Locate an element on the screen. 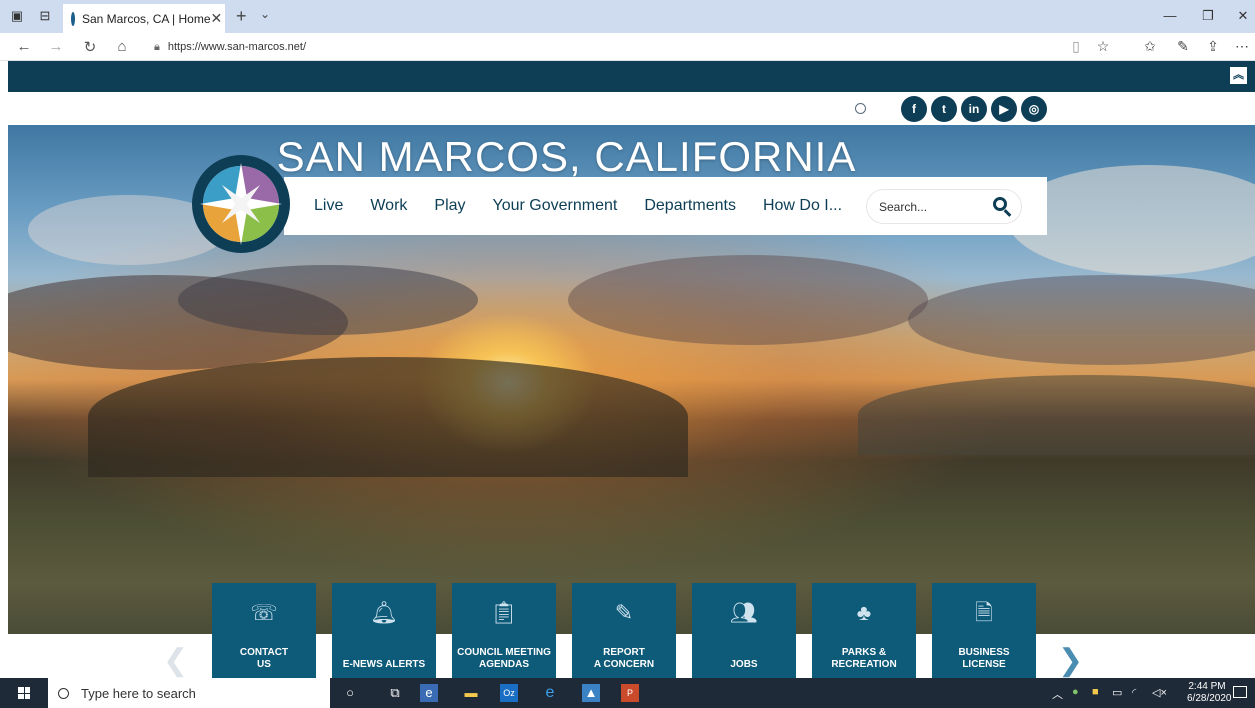  cortana-icon: ○ is located at coordinates (350, 693).